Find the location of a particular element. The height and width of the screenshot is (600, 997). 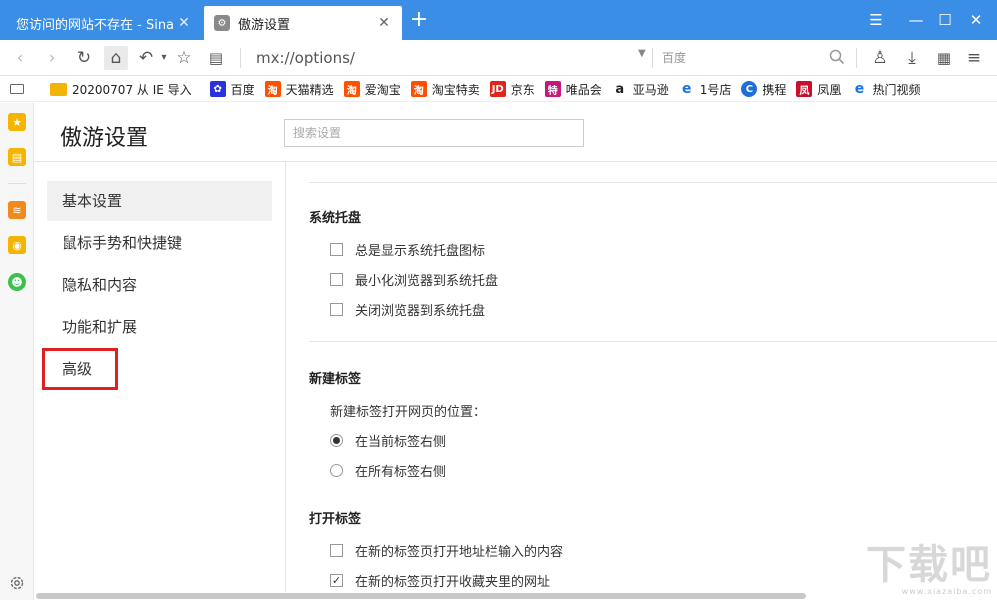

side-rail: ★ ▤ ≋ ◉ ☻ is located at coordinates (17, 351).